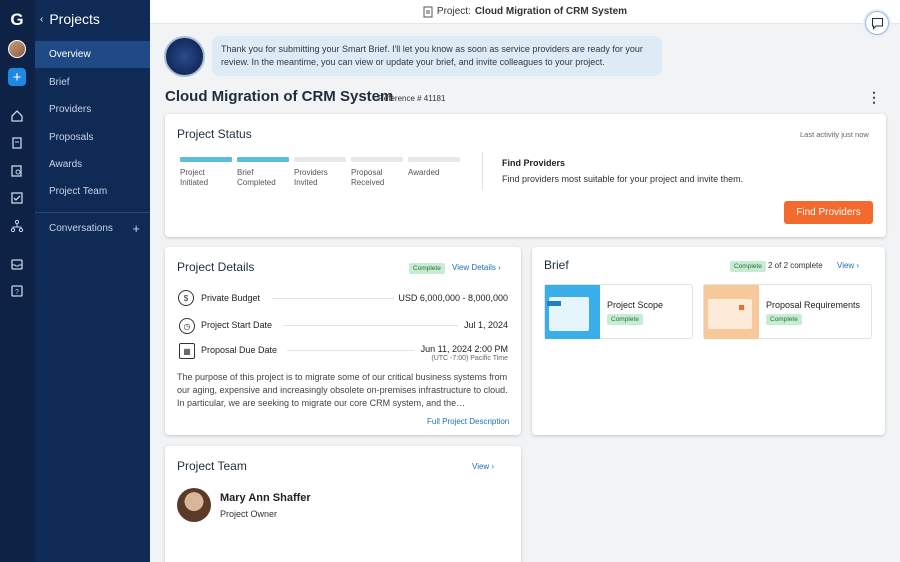  Describe the element at coordinates (618, 311) in the screenshot. I see `project-scope-card: Project Scope Complete` at that location.